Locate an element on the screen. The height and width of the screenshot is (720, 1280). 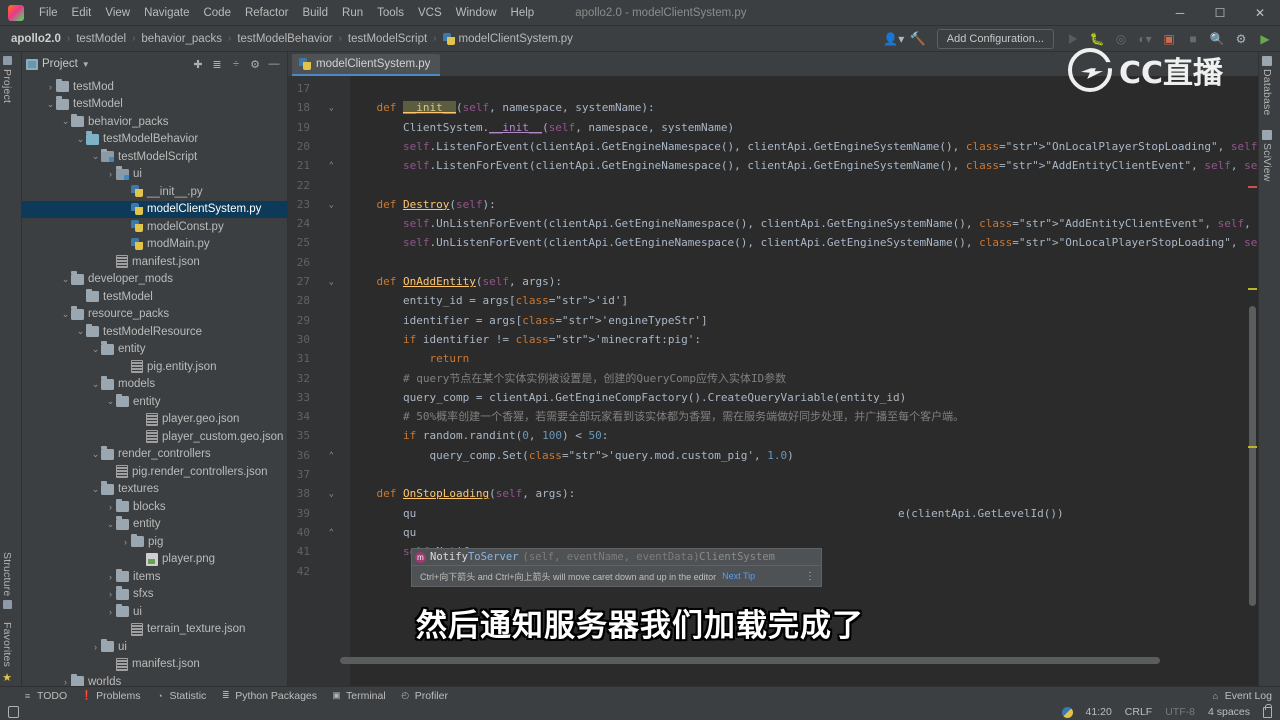
tree-node: __init__.py is located at coordinates (154, 192).